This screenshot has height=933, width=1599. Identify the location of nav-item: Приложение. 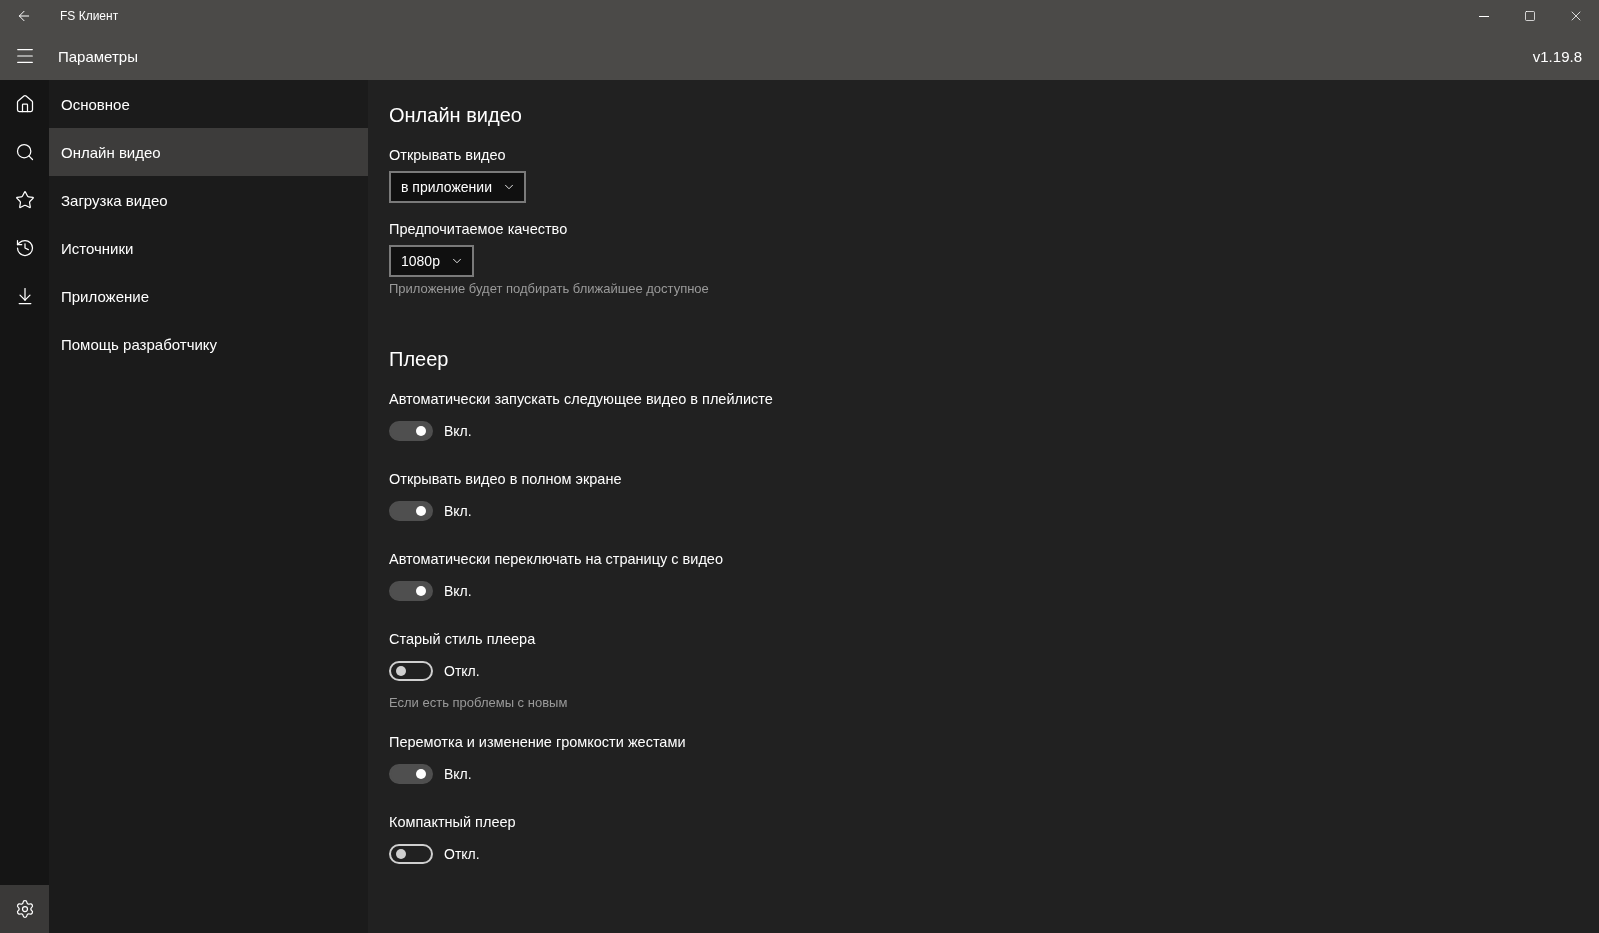
(208, 296).